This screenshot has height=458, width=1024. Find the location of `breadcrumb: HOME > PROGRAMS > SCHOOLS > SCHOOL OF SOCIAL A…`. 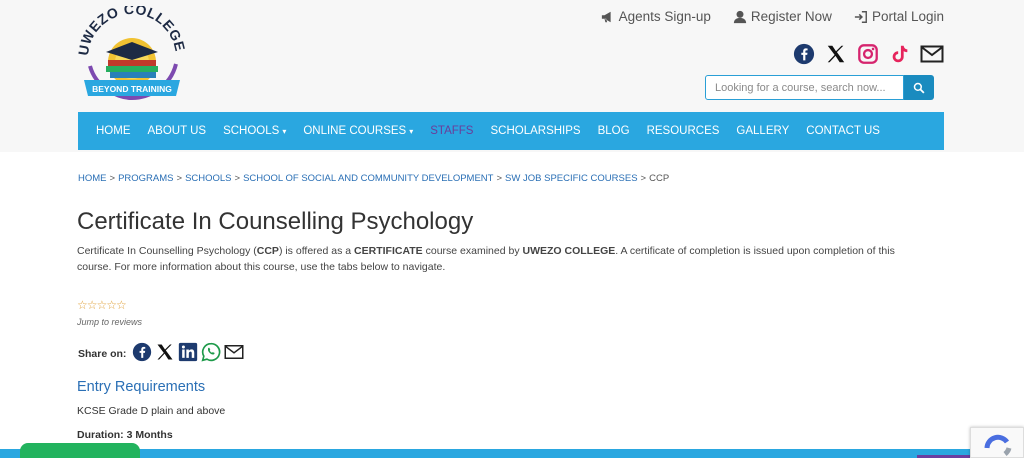

breadcrumb: HOME > PROGRAMS > SCHOOLS > SCHOOL OF SOCIAL A… is located at coordinates (373, 178).